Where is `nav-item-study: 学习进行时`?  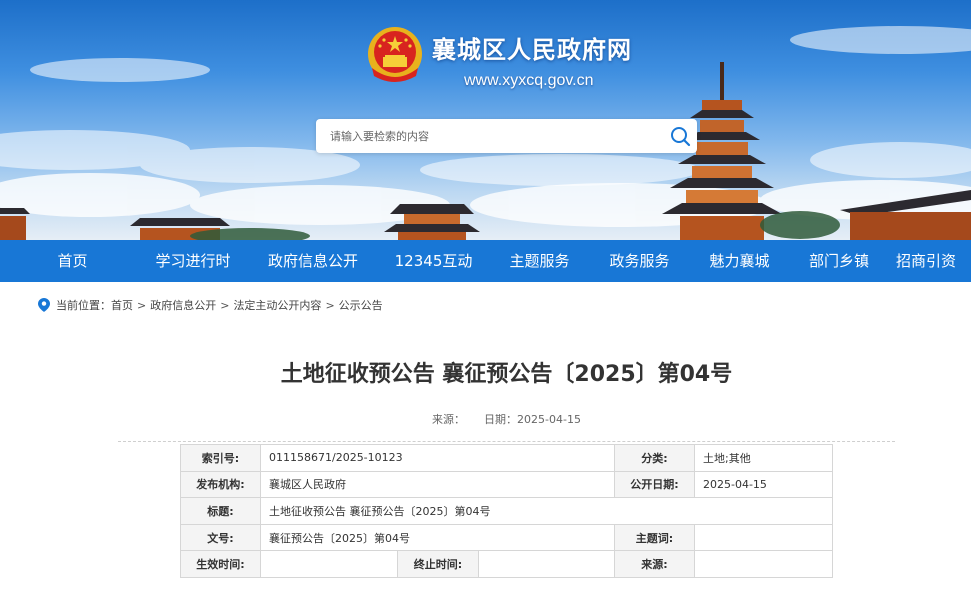
nav-item-study: 学习进行时 is located at coordinates (193, 261).